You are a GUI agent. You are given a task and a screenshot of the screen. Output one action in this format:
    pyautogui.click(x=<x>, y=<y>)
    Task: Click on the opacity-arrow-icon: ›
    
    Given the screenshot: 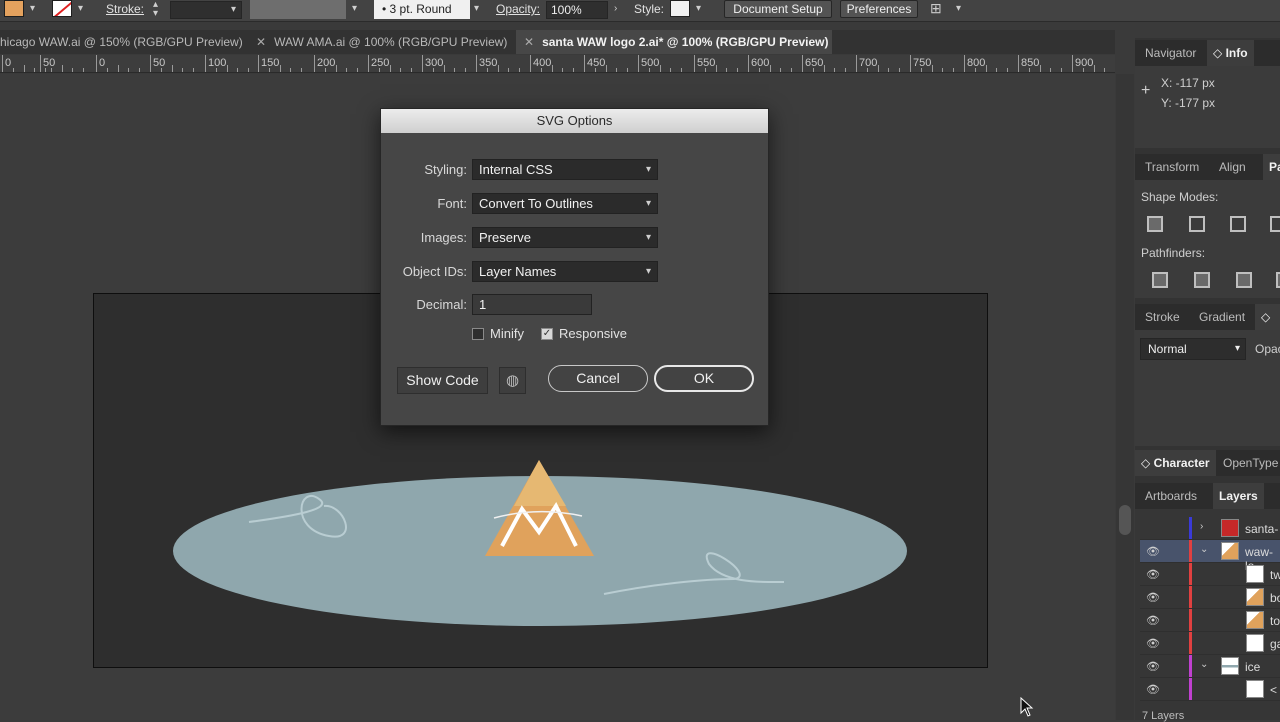 What is the action you would take?
    pyautogui.click(x=615, y=8)
    